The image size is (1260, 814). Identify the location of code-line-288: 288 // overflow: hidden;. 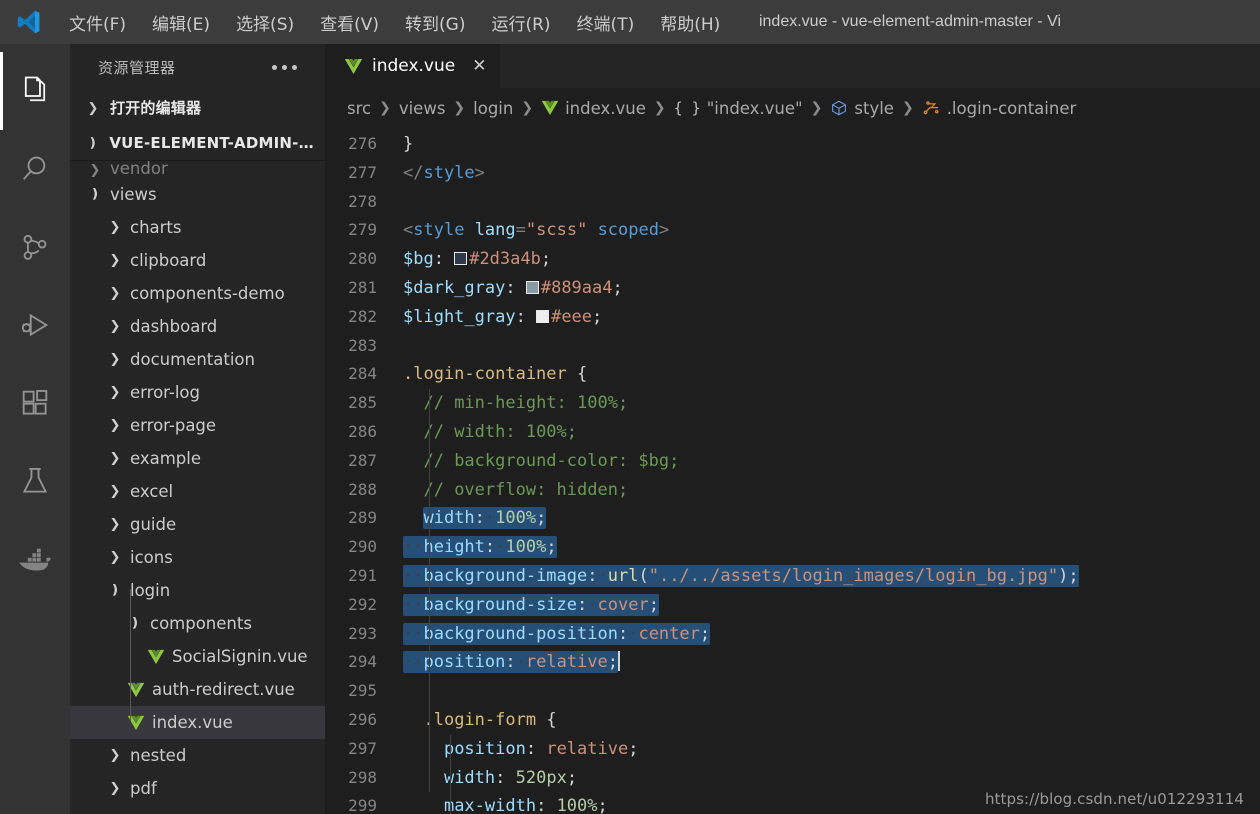
(792, 490).